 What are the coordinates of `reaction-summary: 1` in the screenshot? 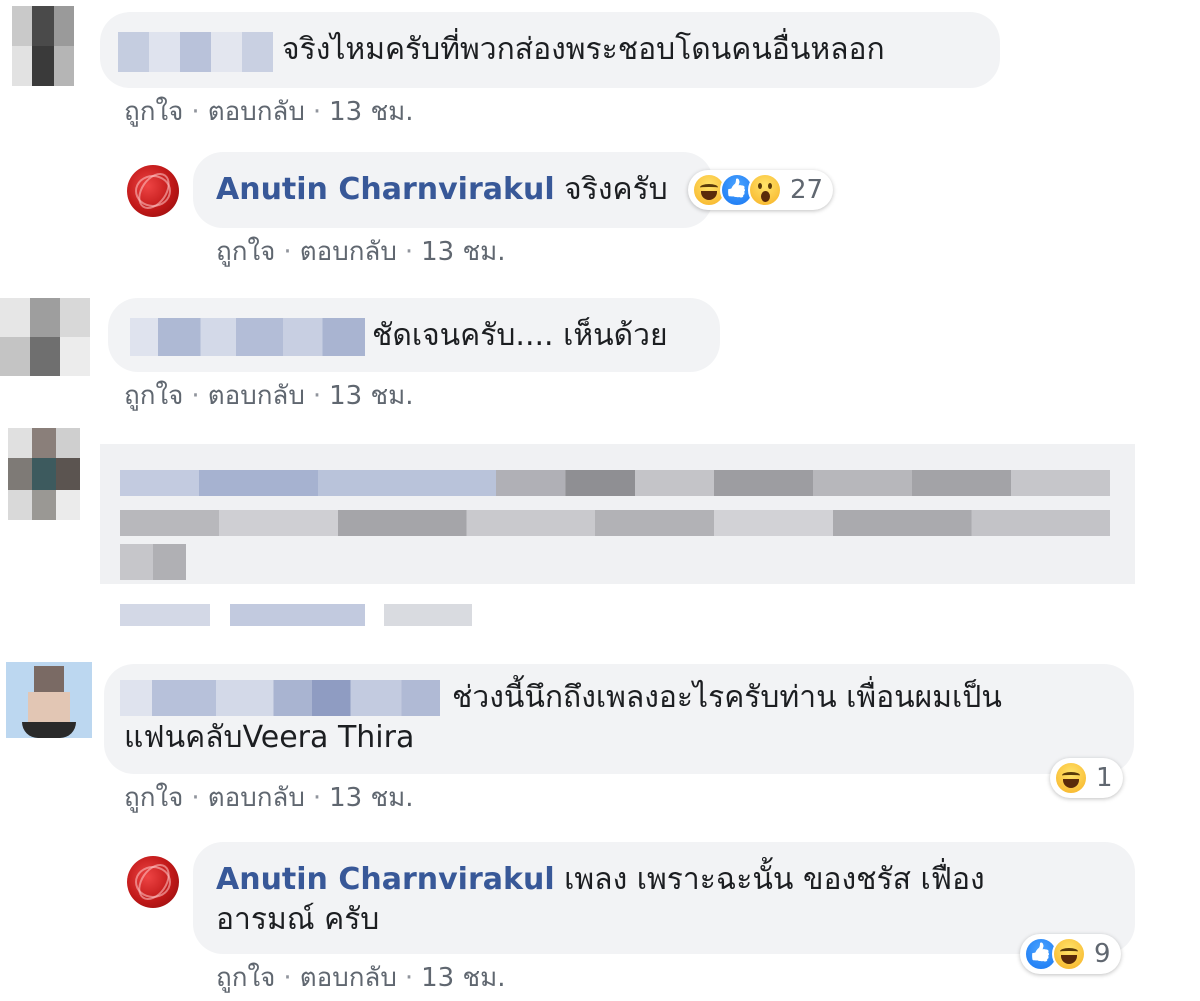 It's located at (1086, 778).